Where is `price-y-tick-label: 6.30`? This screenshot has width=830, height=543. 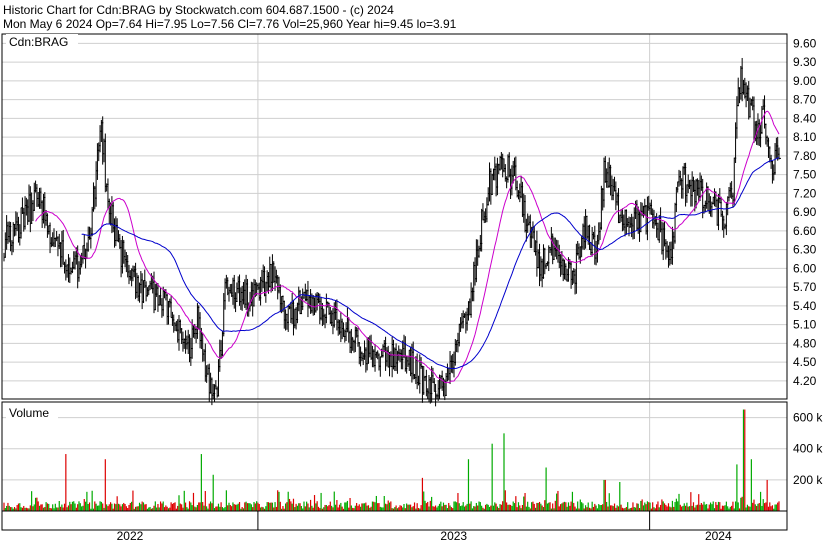
price-y-tick-label: 6.30 is located at coordinates (805, 250).